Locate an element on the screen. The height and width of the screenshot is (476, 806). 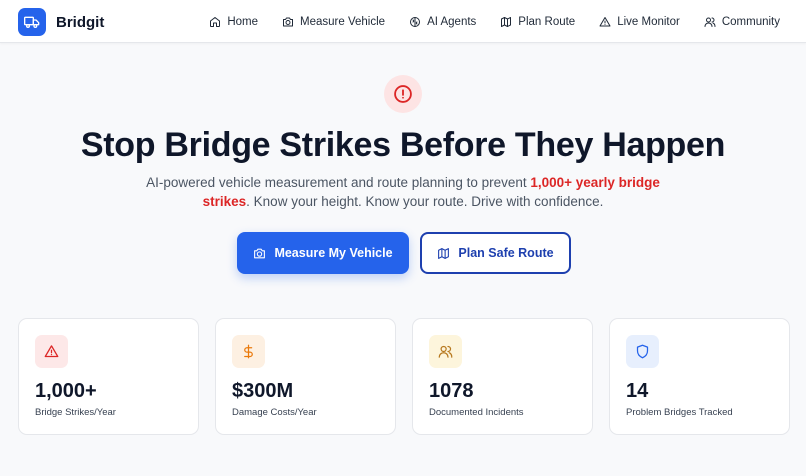
truck-icon is located at coordinates (32, 22).